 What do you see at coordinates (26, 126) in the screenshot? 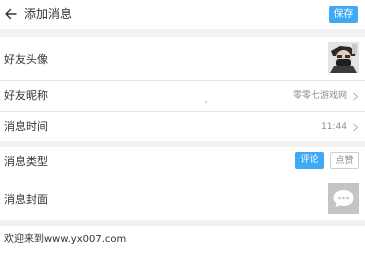
I see `time-label: 消息时间` at bounding box center [26, 126].